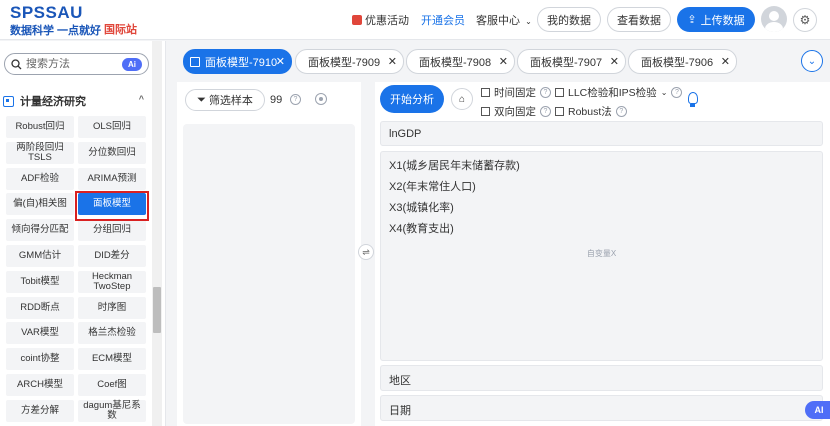  What do you see at coordinates (498, 21) in the screenshot?
I see `service-label: 客服中心` at bounding box center [498, 21].